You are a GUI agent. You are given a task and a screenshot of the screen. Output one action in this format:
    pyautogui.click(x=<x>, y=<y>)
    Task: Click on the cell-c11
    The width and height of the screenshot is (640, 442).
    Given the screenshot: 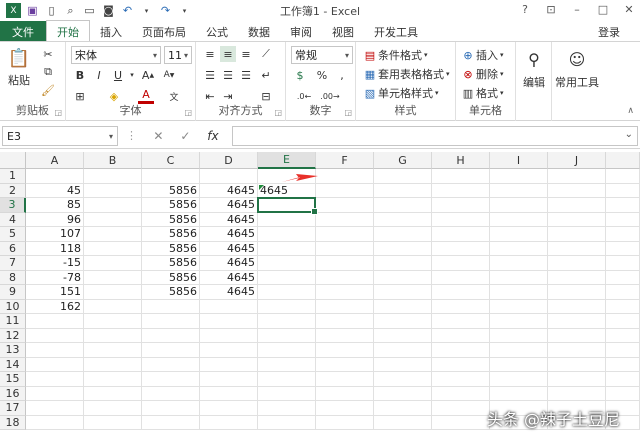 What is the action you would take?
    pyautogui.click(x=171, y=321)
    